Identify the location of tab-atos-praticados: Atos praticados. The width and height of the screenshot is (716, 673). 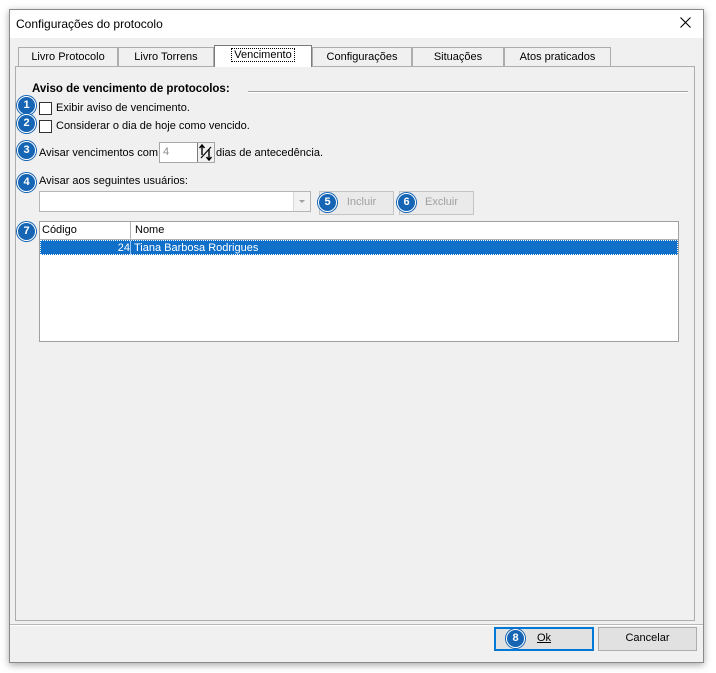
(557, 57).